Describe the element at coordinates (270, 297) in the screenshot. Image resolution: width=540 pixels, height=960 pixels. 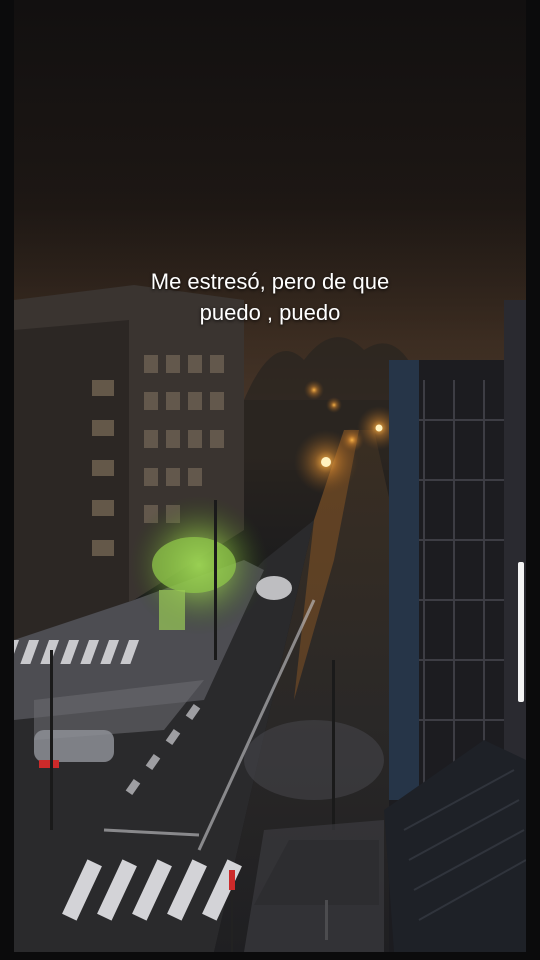
I see `video-caption: Me estresó, pero de que puedo , puedo` at that location.